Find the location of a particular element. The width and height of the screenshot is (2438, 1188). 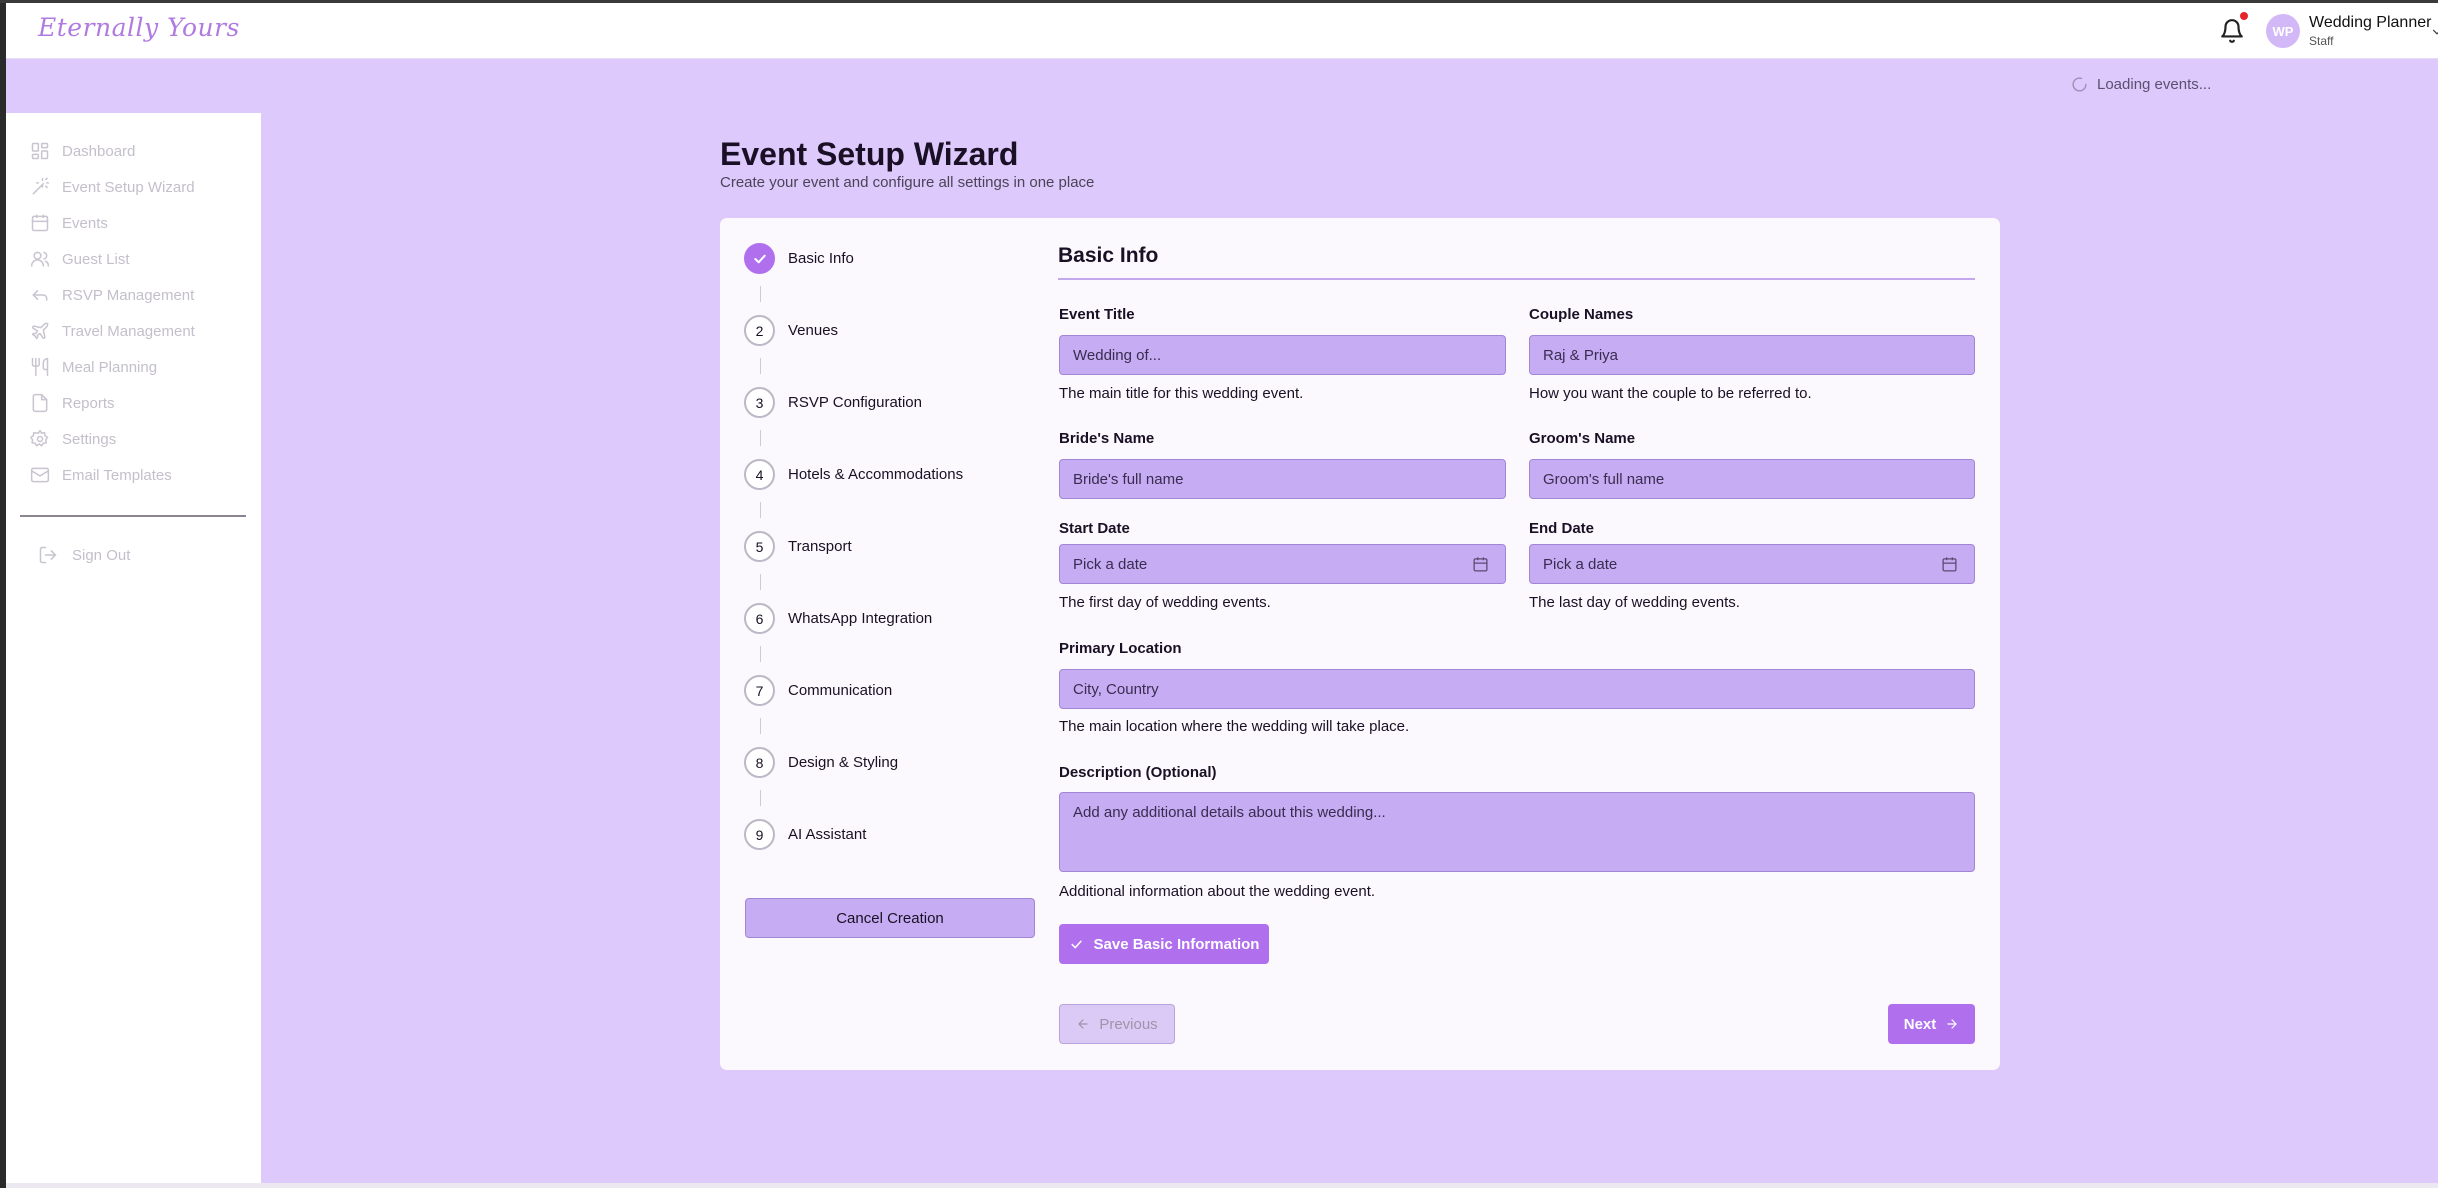

step-transport: 5 Transport is located at coordinates (798, 546).